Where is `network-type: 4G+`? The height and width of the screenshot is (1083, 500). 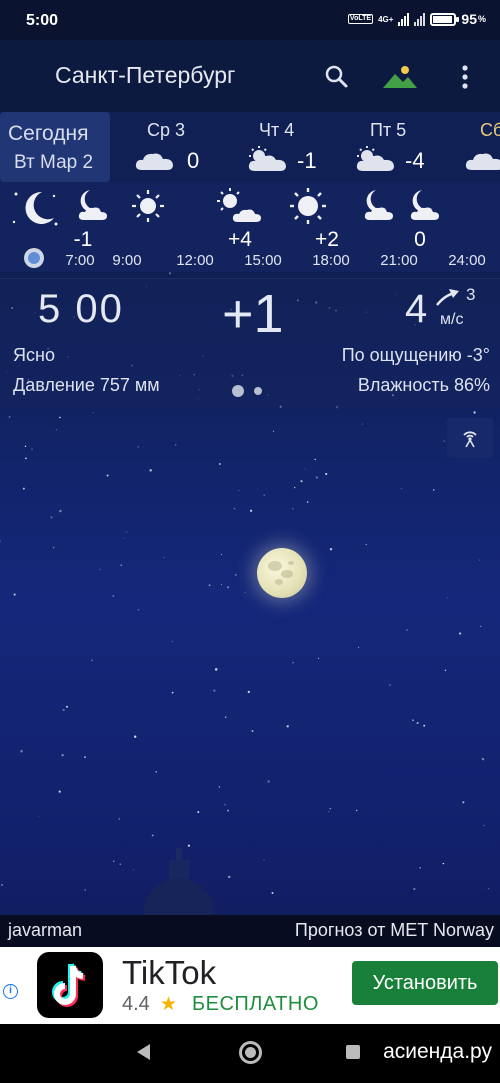
network-type: 4G+ is located at coordinates (386, 19).